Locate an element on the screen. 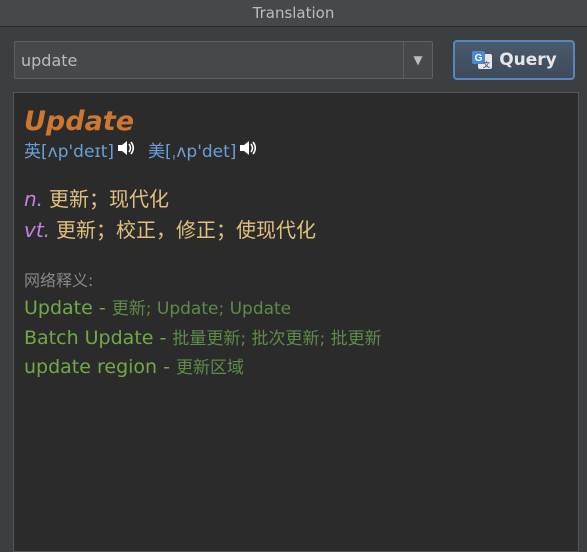  query-button-label: Query is located at coordinates (528, 60).